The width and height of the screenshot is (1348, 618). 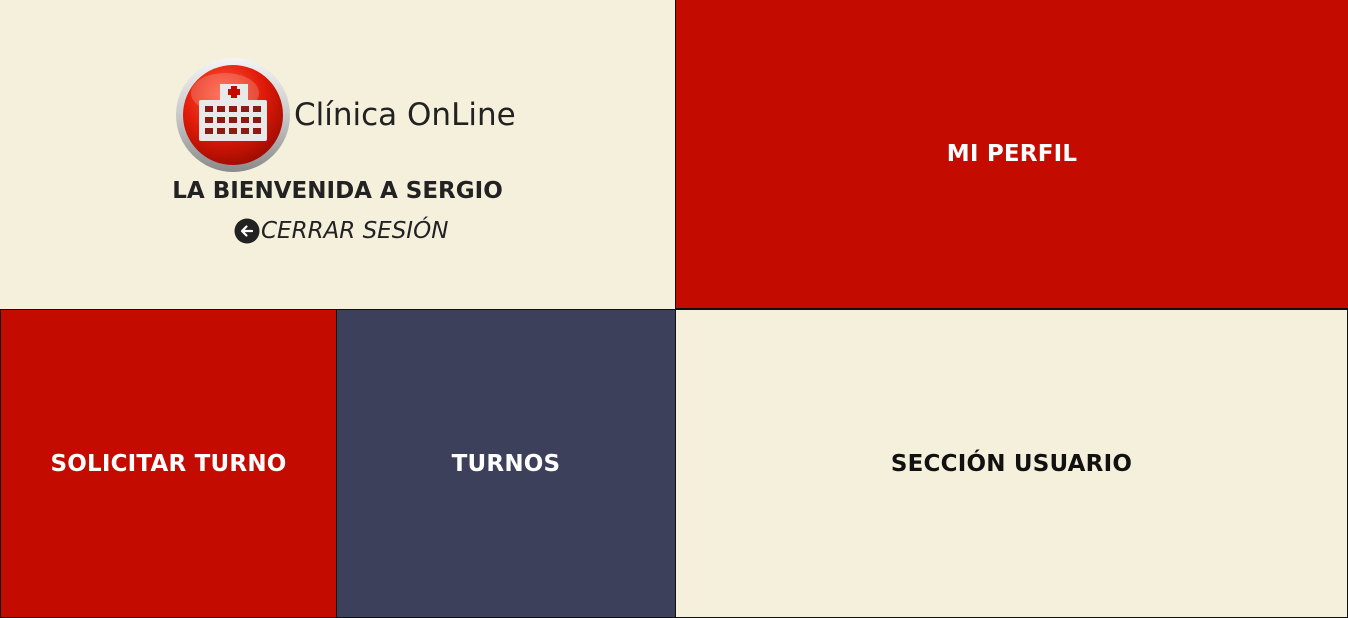 I want to click on turnos-tile: TURNOS, so click(x=506, y=463).